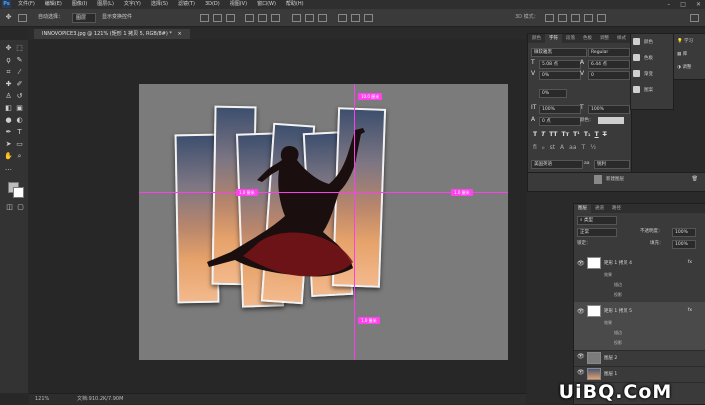  What do you see at coordinates (560, 109) in the screenshot?
I see `vertical-scale-field: 100%` at bounding box center [560, 109].